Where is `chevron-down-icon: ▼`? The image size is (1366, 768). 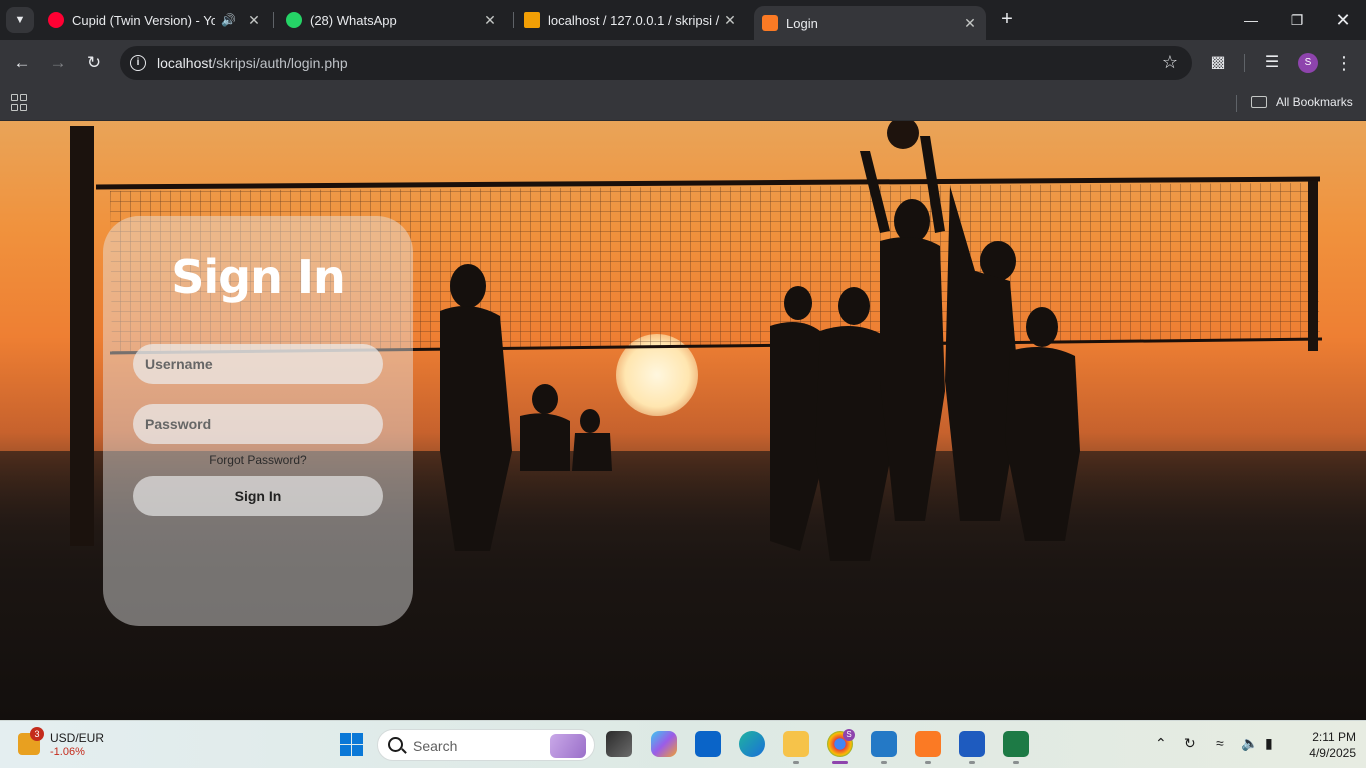 chevron-down-icon: ▼ is located at coordinates (20, 20).